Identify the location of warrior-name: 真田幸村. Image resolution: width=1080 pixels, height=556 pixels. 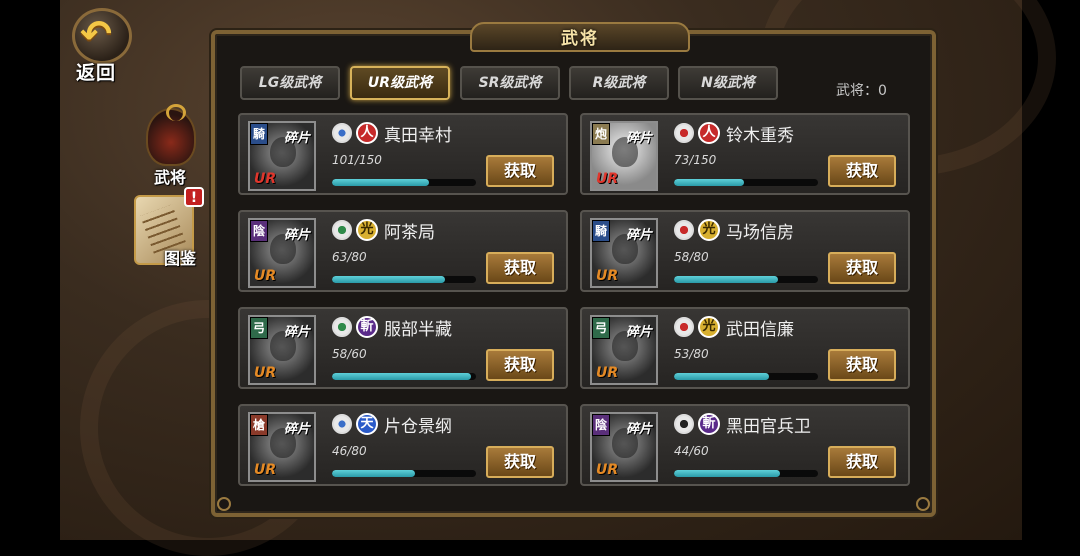
(418, 136).